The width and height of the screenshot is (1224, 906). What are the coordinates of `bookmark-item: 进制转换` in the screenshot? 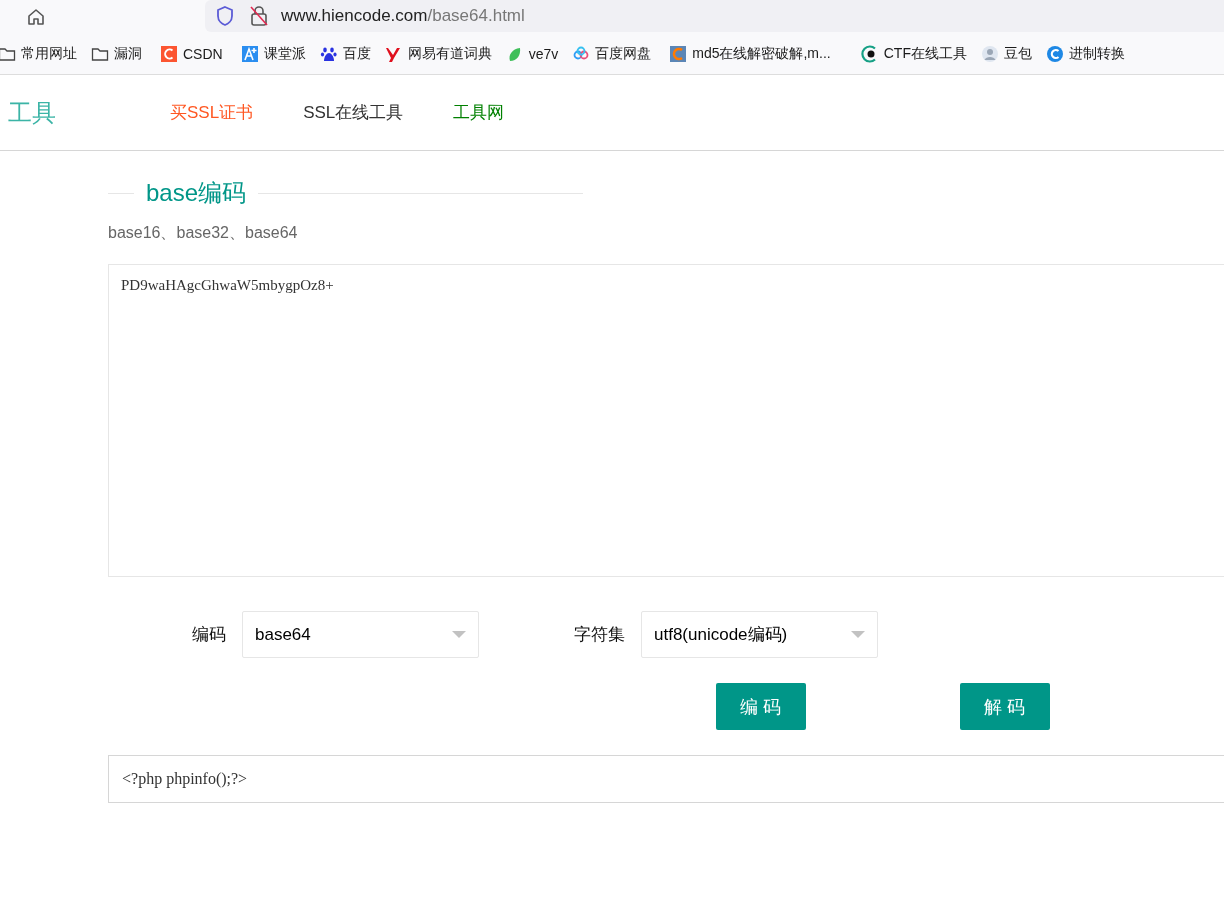 It's located at (1085, 54).